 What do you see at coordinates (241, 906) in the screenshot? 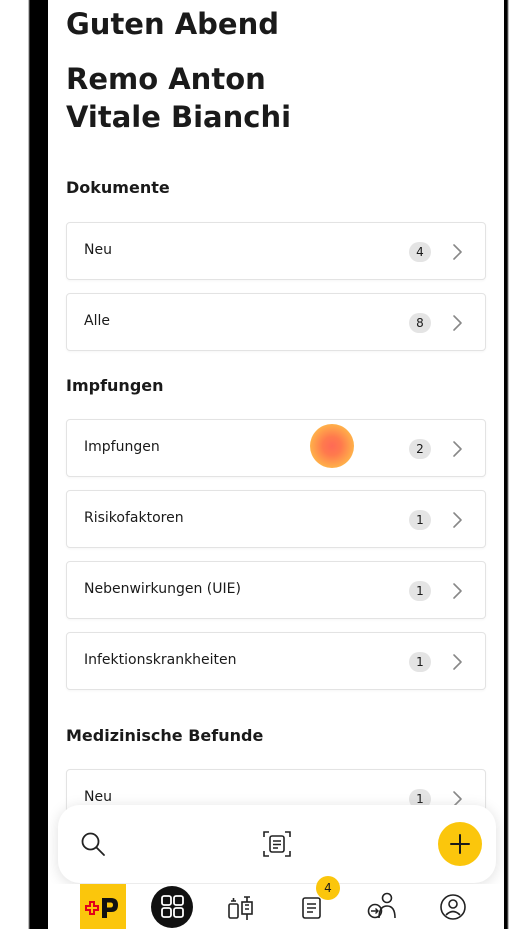
I see `vaccination-icon` at bounding box center [241, 906].